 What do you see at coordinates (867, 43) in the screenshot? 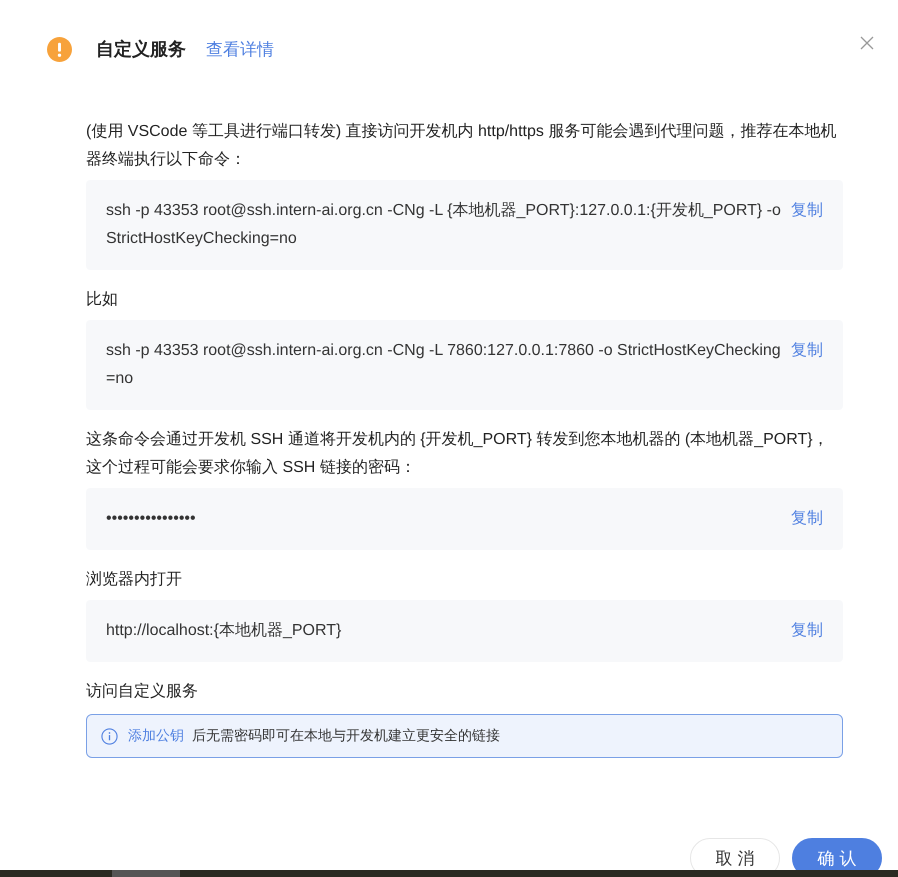
I see `close-icon` at bounding box center [867, 43].